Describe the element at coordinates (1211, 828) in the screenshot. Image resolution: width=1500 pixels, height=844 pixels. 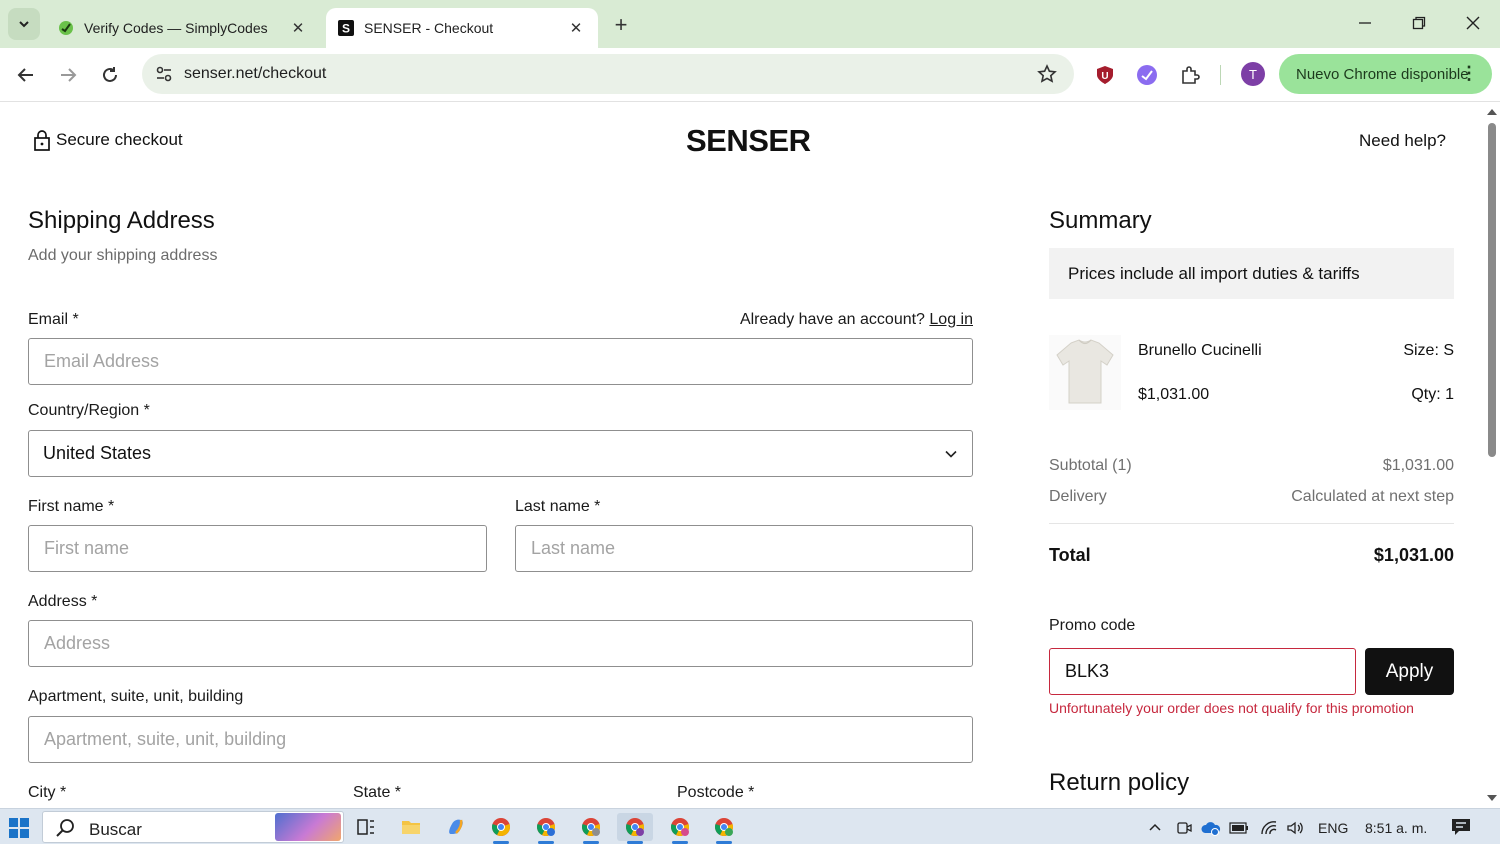
I see `onedrive-icon` at that location.